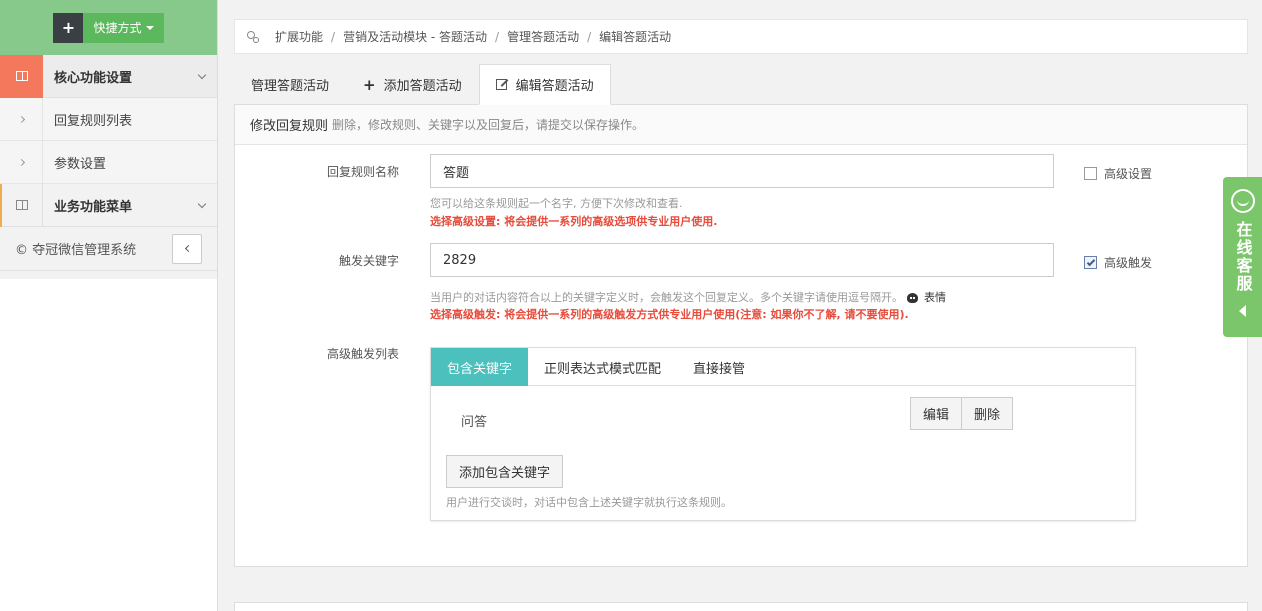  I want to click on collapse-sidebar-button, so click(187, 248).